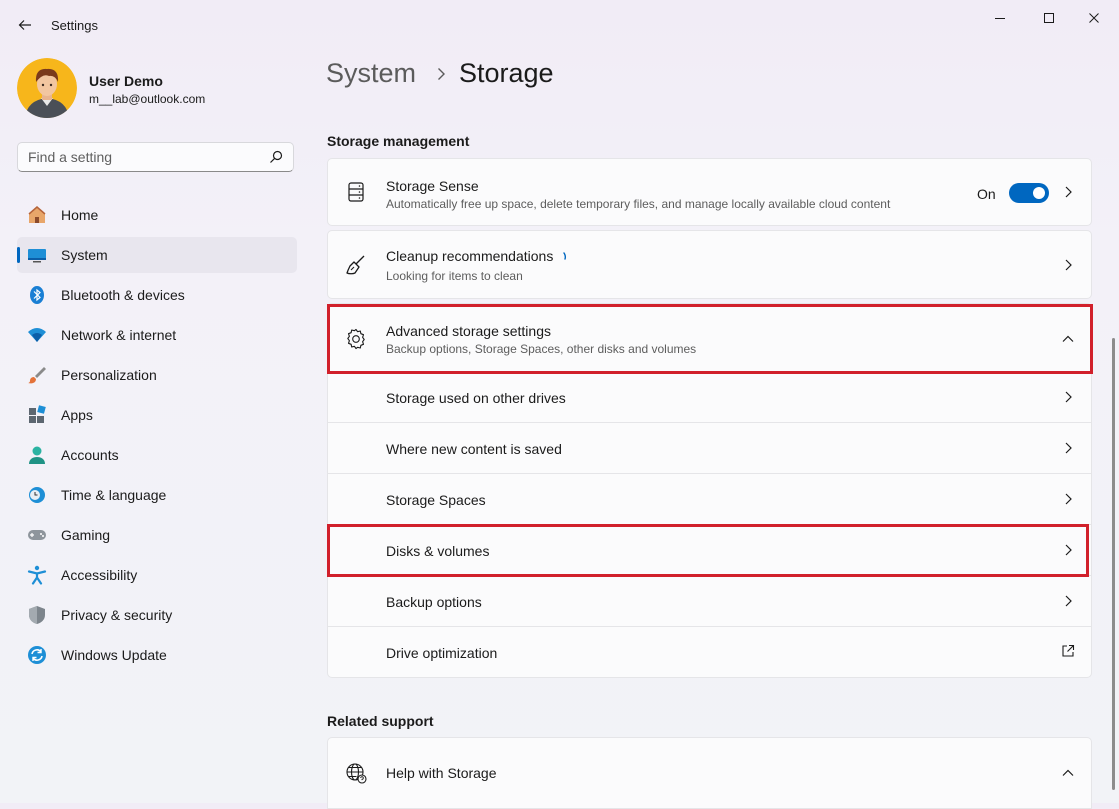 The width and height of the screenshot is (1119, 809). I want to click on search-box, so click(155, 157).